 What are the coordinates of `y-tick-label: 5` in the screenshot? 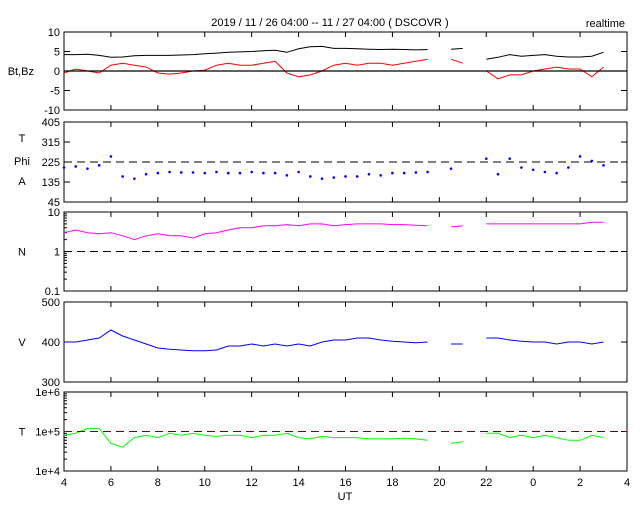 It's located at (57, 53).